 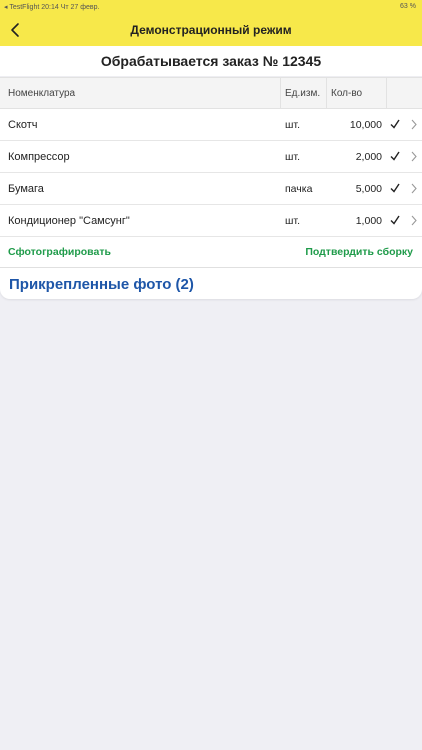 I want to click on back-button, so click(x=16, y=30).